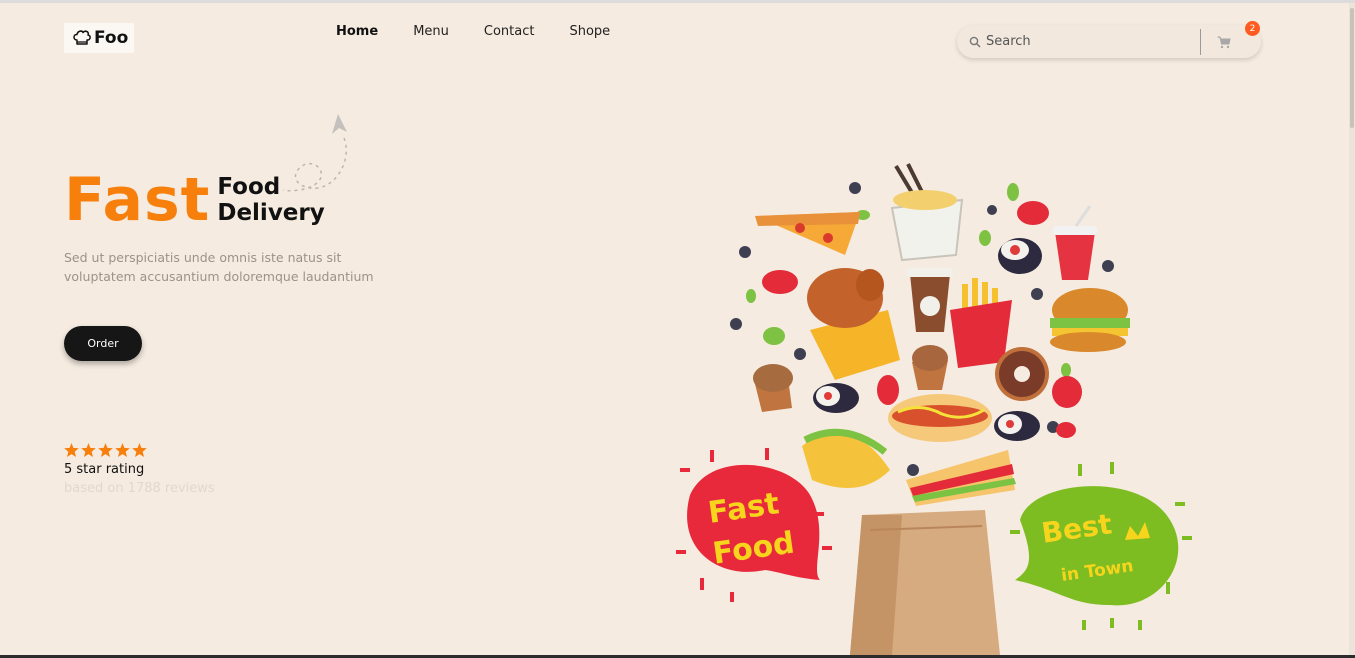 Image resolution: width=1355 pixels, height=658 pixels. Describe the element at coordinates (111, 38) in the screenshot. I see `logo-text: Foo` at that location.